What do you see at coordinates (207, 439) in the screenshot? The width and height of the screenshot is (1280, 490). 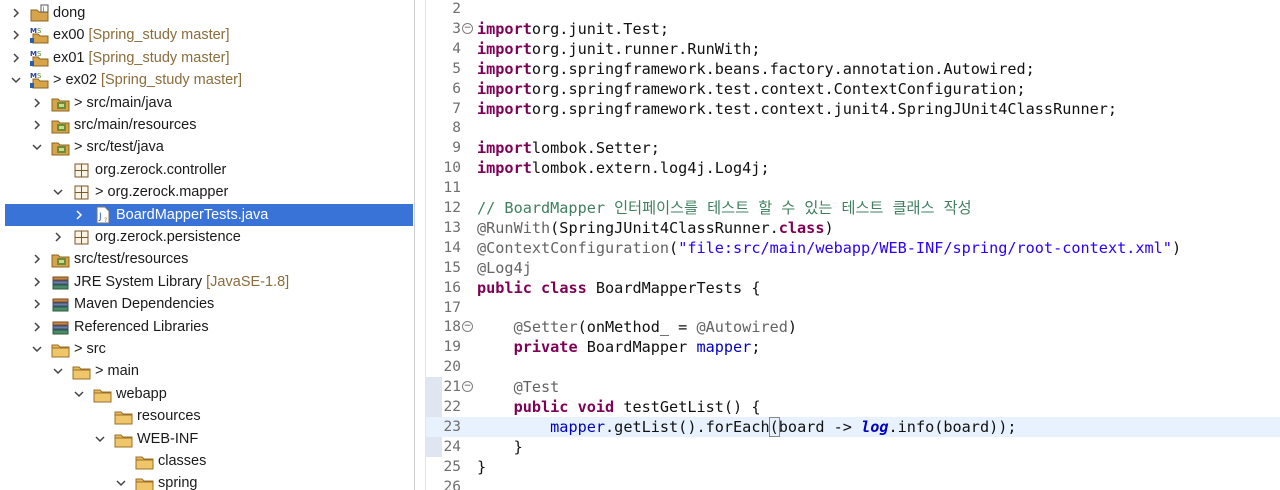 I see `tree-item: WEB-INF` at bounding box center [207, 439].